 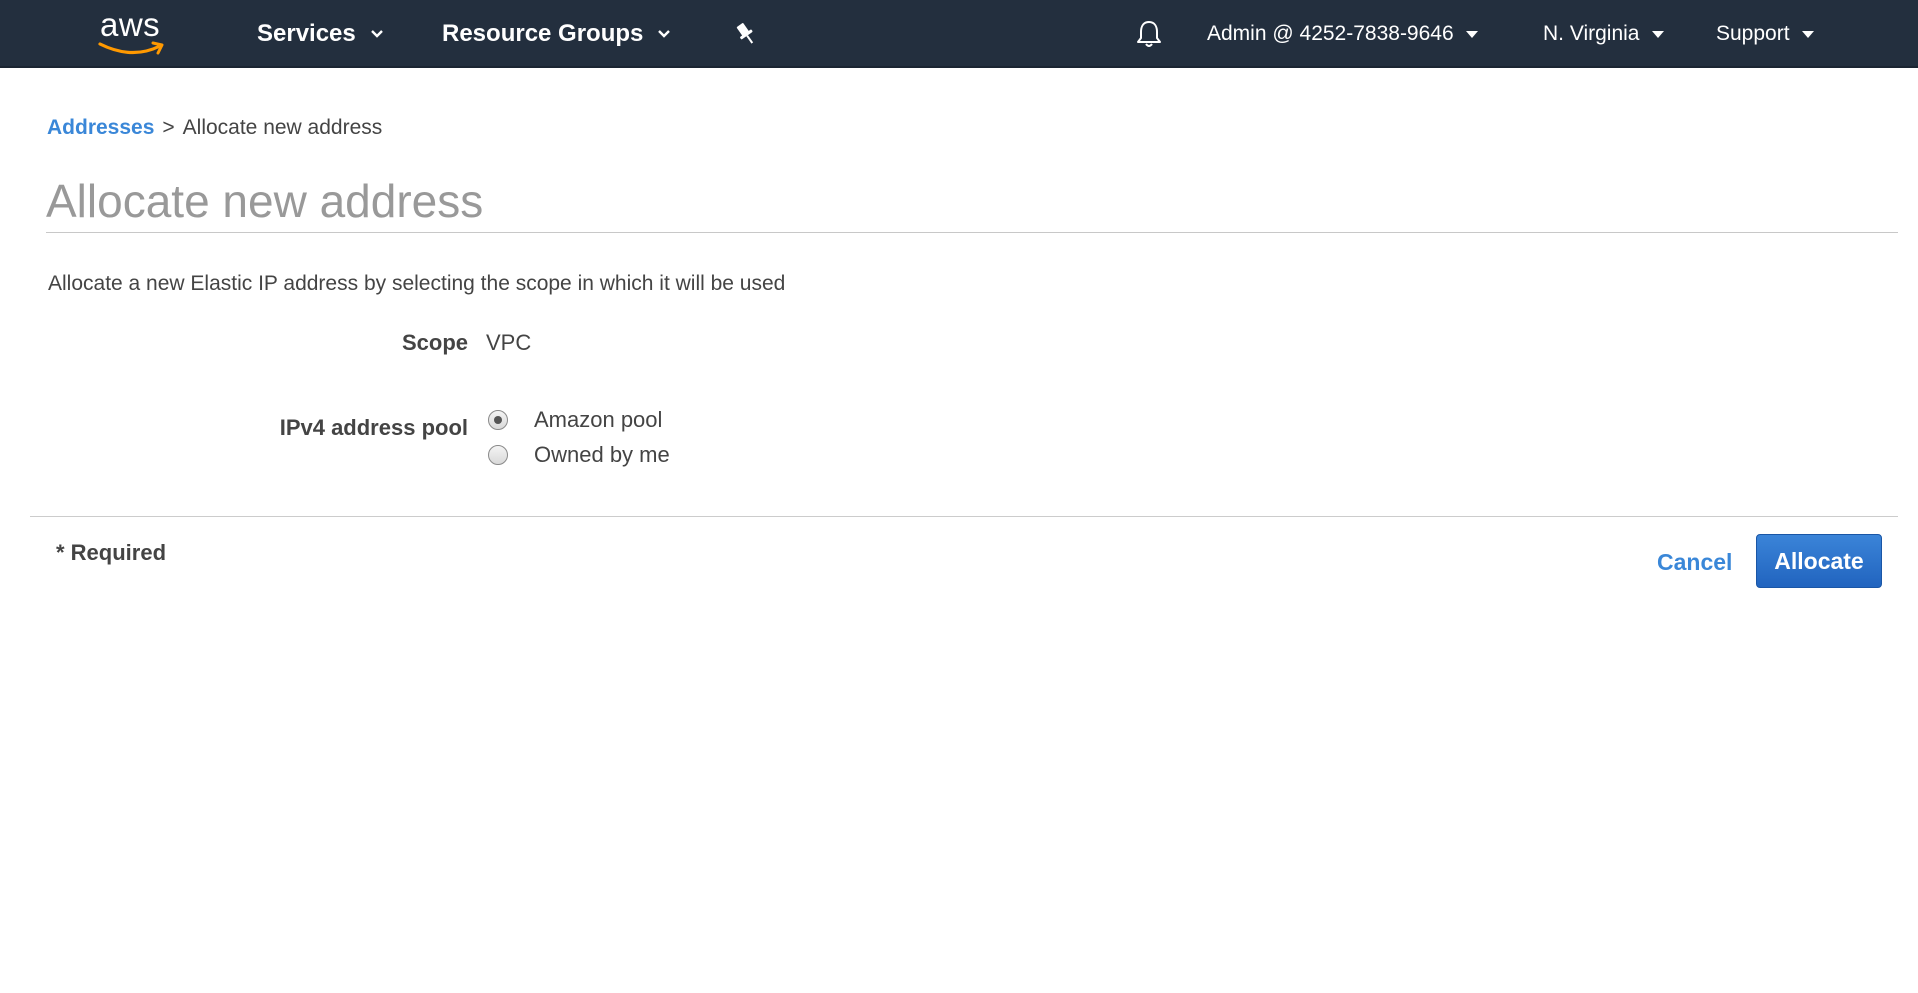 I want to click on services-menu: Services, so click(x=320, y=34).